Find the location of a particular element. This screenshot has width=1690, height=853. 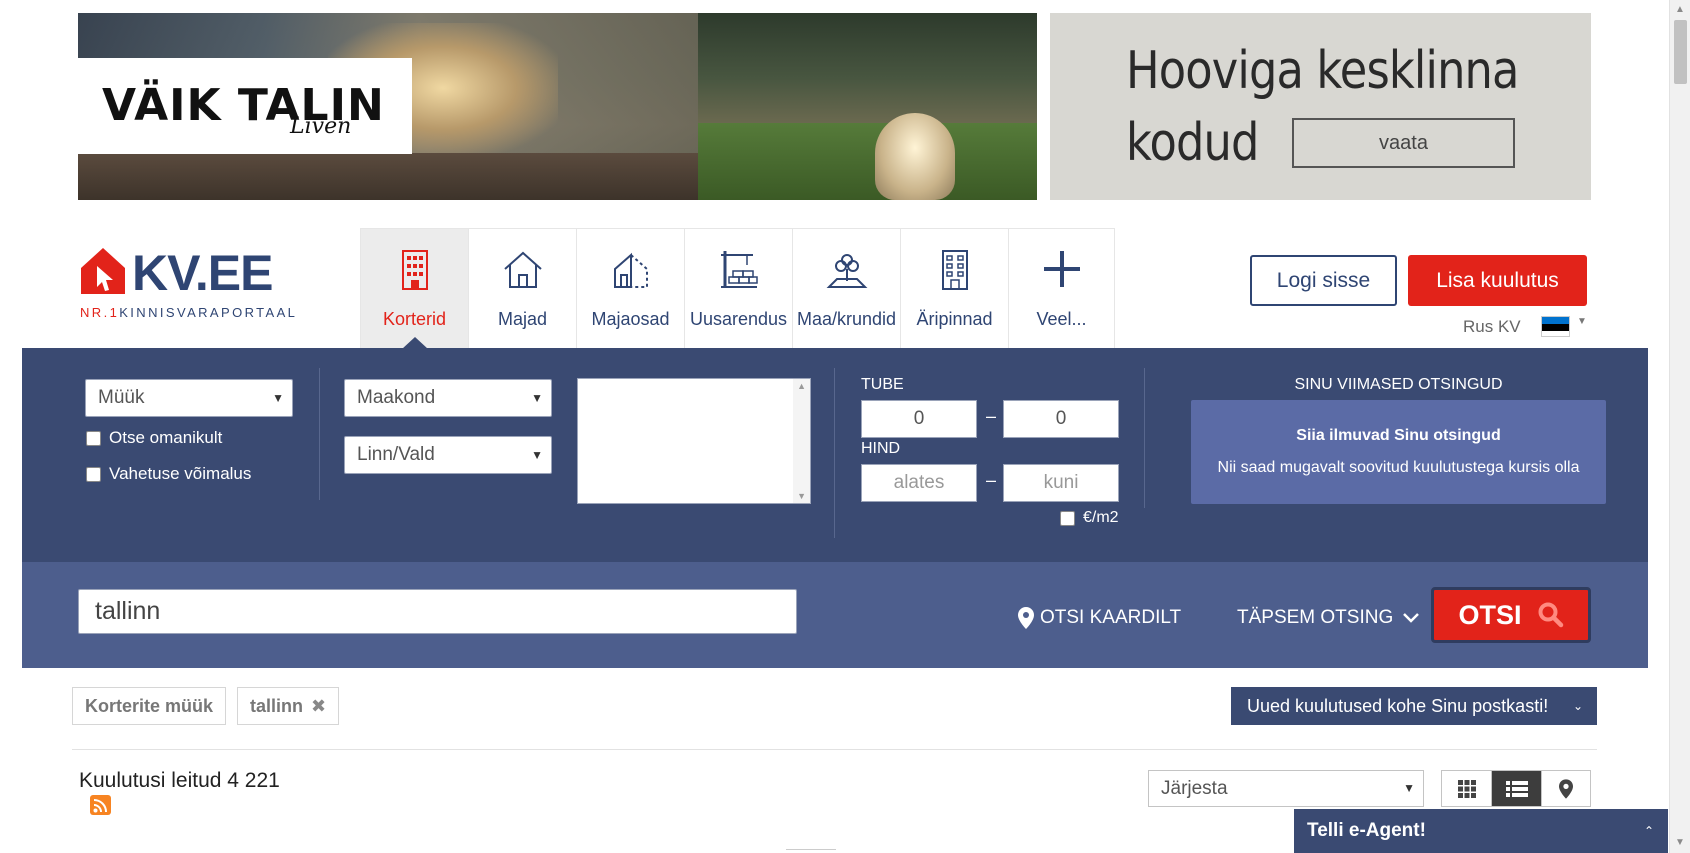

exchange-checkbox-row: Vahetuse võimalus is located at coordinates (168, 474).